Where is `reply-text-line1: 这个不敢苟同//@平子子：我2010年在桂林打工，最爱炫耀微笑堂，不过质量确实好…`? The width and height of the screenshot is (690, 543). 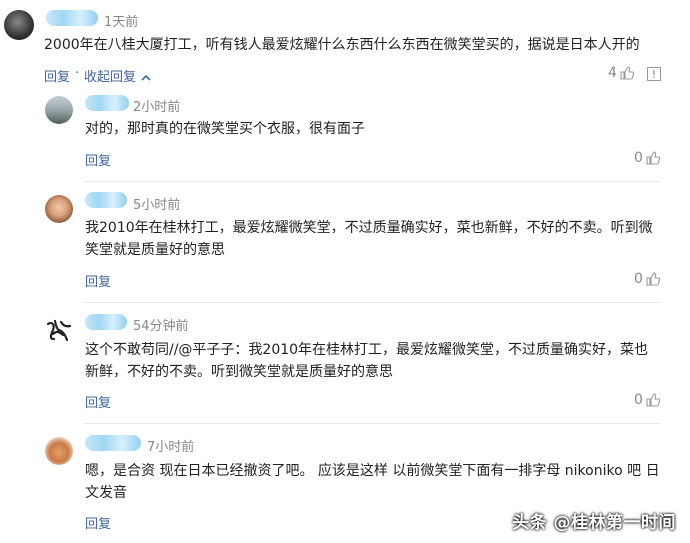 reply-text-line1: 这个不敢苟同//@平子子：我2010年在桂林打工，最爱炫耀微笑堂，不过质量确实好… is located at coordinates (367, 350).